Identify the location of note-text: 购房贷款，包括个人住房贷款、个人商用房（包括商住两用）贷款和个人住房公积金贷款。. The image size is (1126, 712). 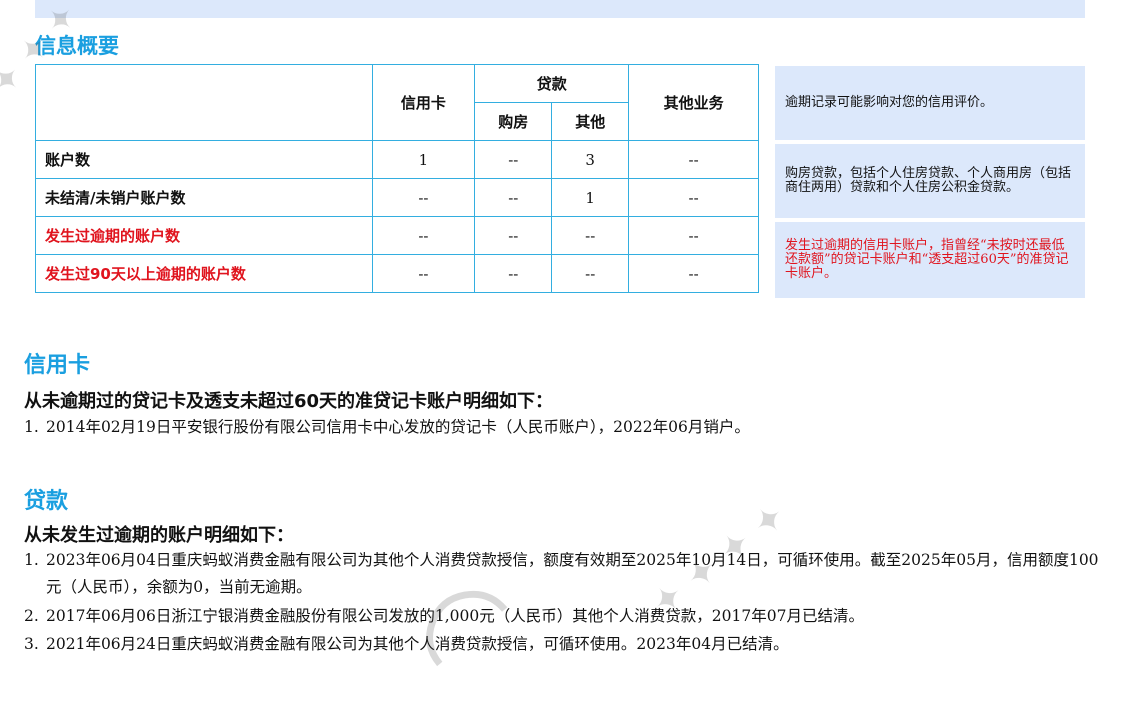
(928, 180).